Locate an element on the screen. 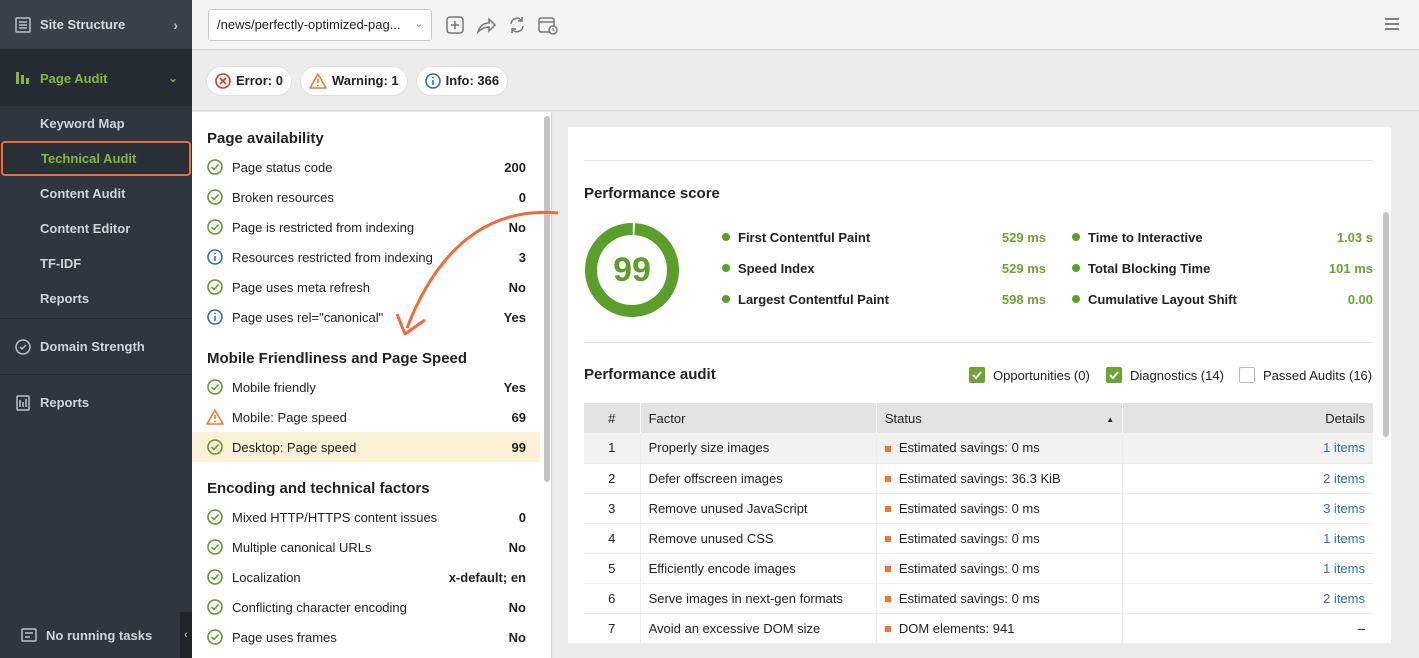 This screenshot has width=1419, height=658. row-factor: Remove unused CSS is located at coordinates (758, 538).